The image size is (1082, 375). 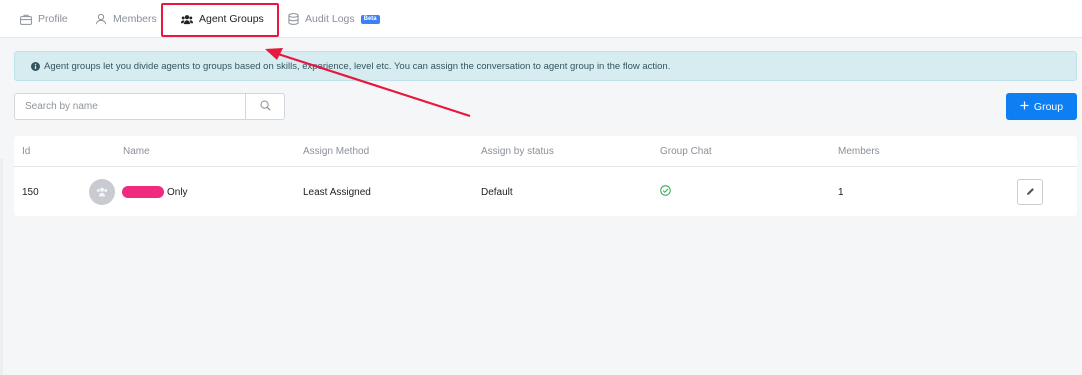 What do you see at coordinates (330, 19) in the screenshot?
I see `tab-audit-logs-label: Audit Logs` at bounding box center [330, 19].